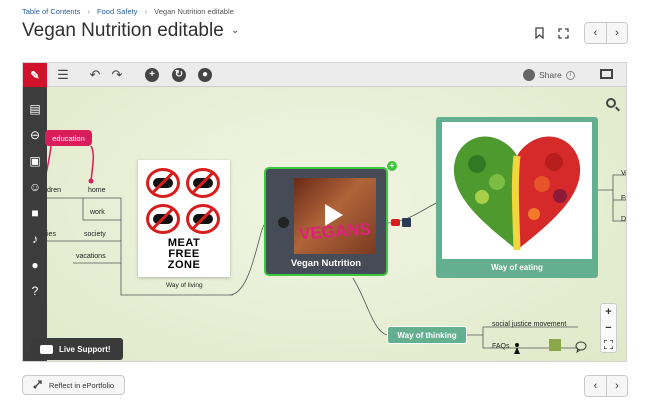  What do you see at coordinates (82, 385) in the screenshot?
I see `reflect-label: Reflect in ePortfolio` at bounding box center [82, 385].